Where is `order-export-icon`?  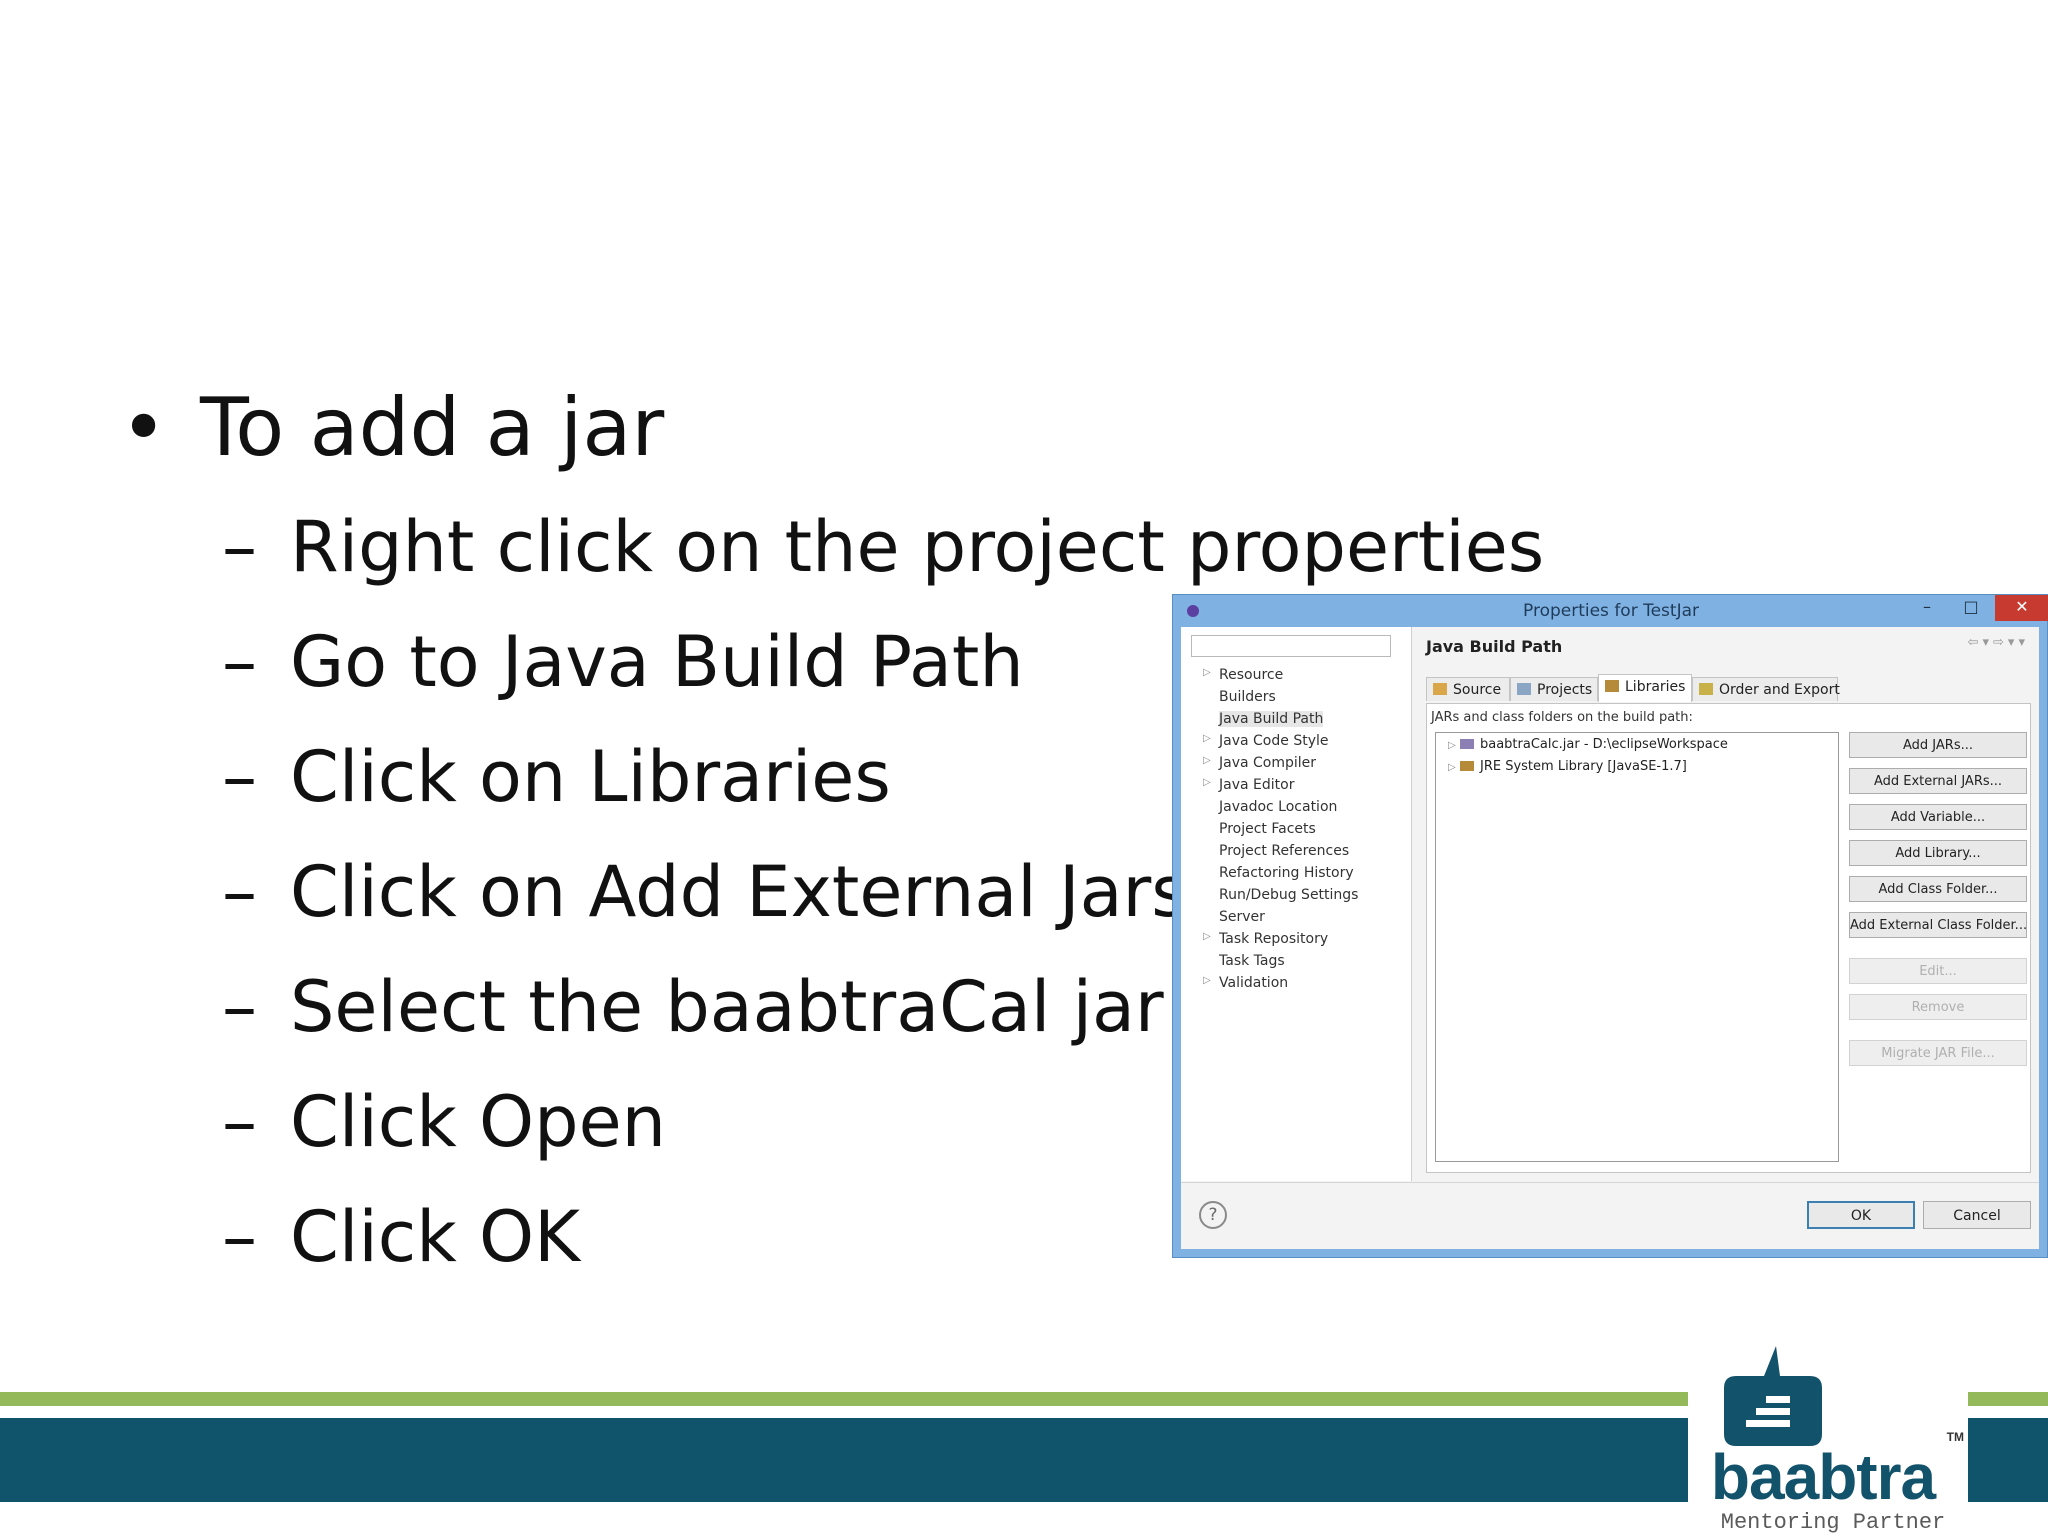
order-export-icon is located at coordinates (1706, 689).